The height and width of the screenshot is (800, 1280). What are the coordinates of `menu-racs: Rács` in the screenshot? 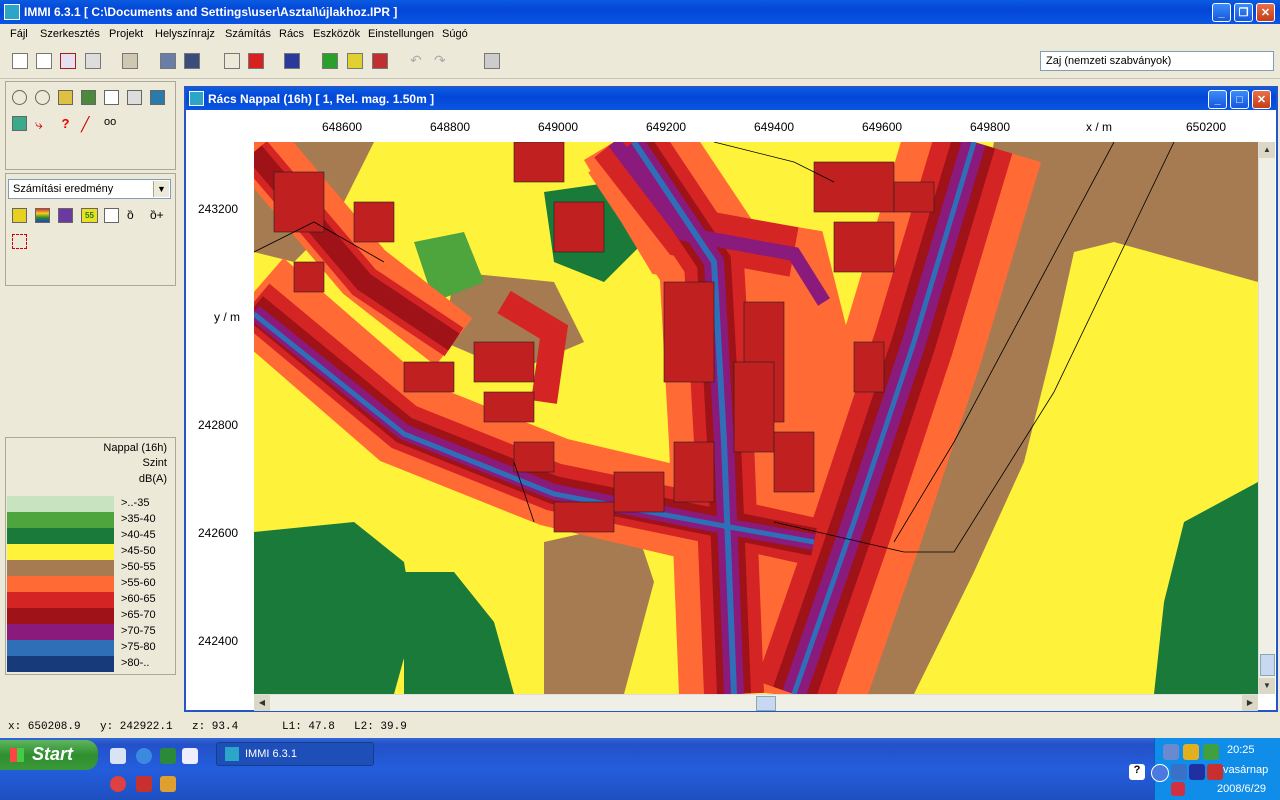 It's located at (291, 34).